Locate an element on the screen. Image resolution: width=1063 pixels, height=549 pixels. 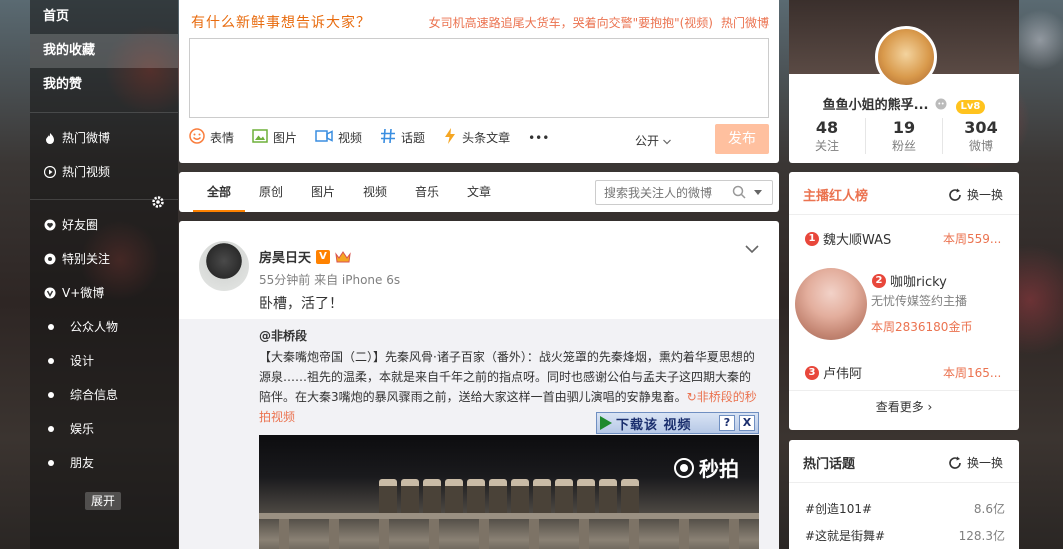
hashtag-icon is located at coordinates (388, 137).